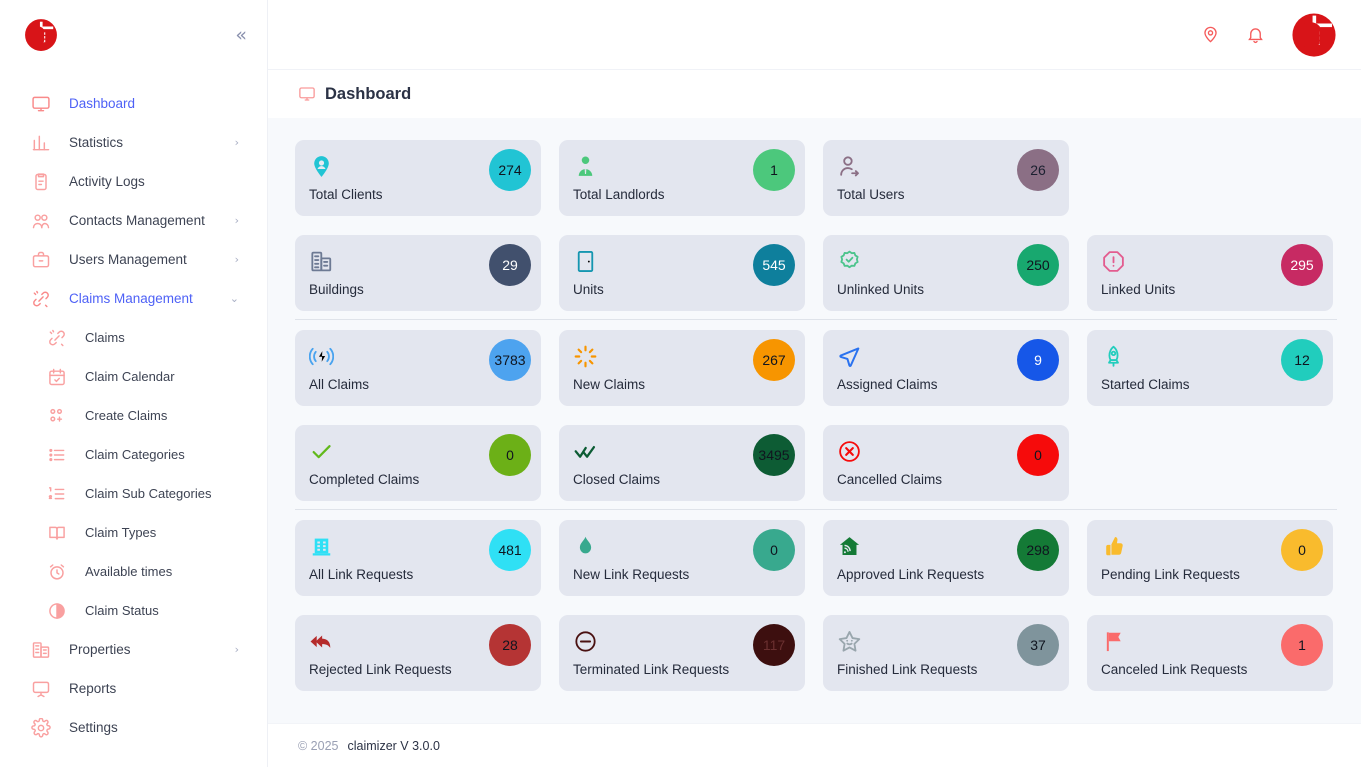 The height and width of the screenshot is (767, 1361). I want to click on stat-card-value: 28, so click(510, 645).